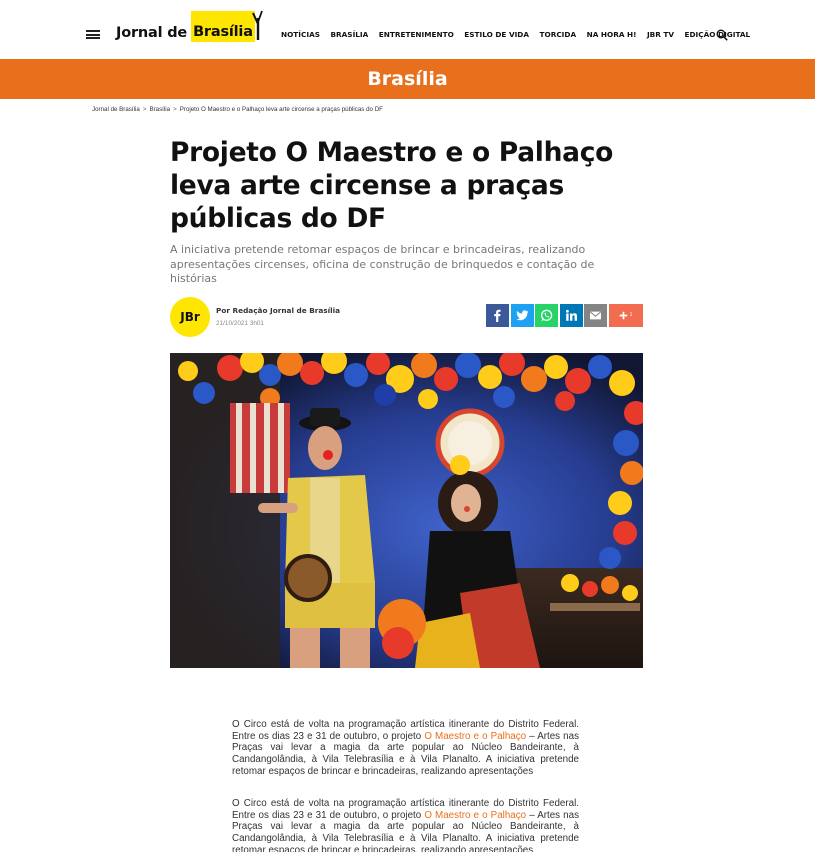 This screenshot has height=852, width=815. I want to click on twitter-icon, so click(522, 315).